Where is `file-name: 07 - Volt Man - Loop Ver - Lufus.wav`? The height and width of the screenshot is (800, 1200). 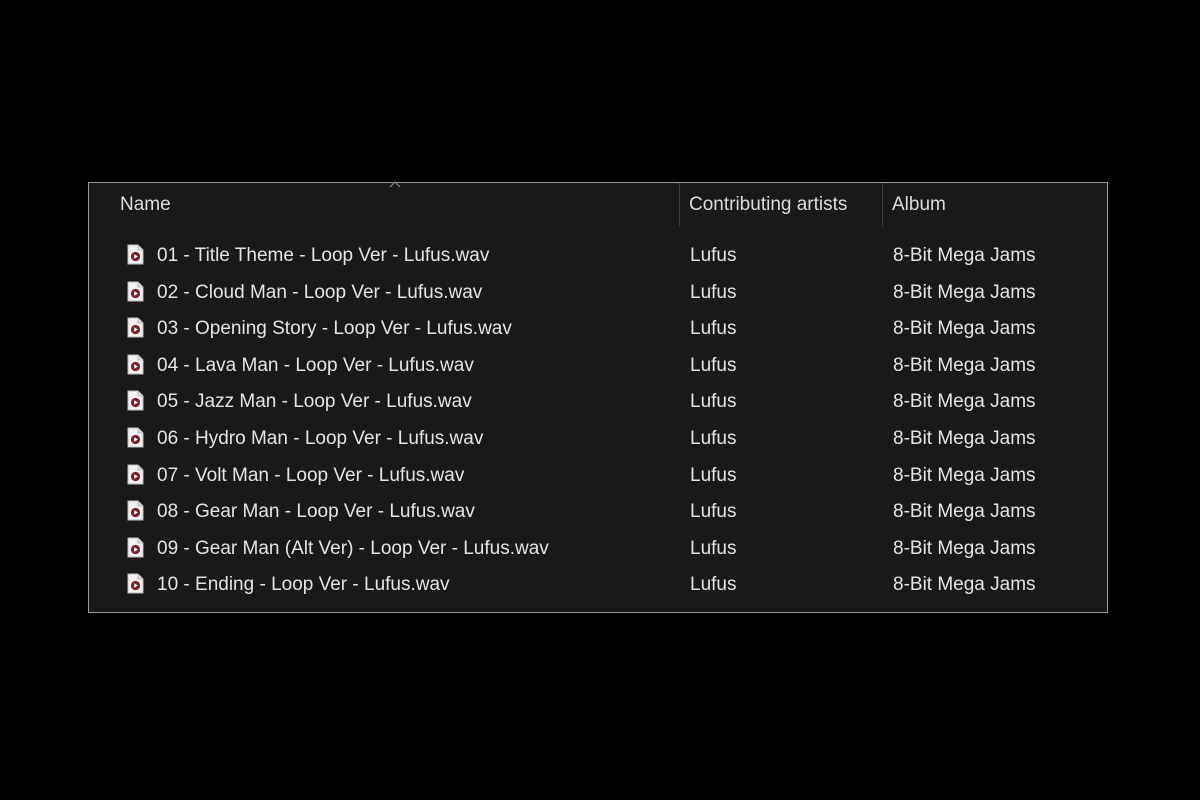 file-name: 07 - Volt Man - Loop Ver - Lufus.wav is located at coordinates (310, 476).